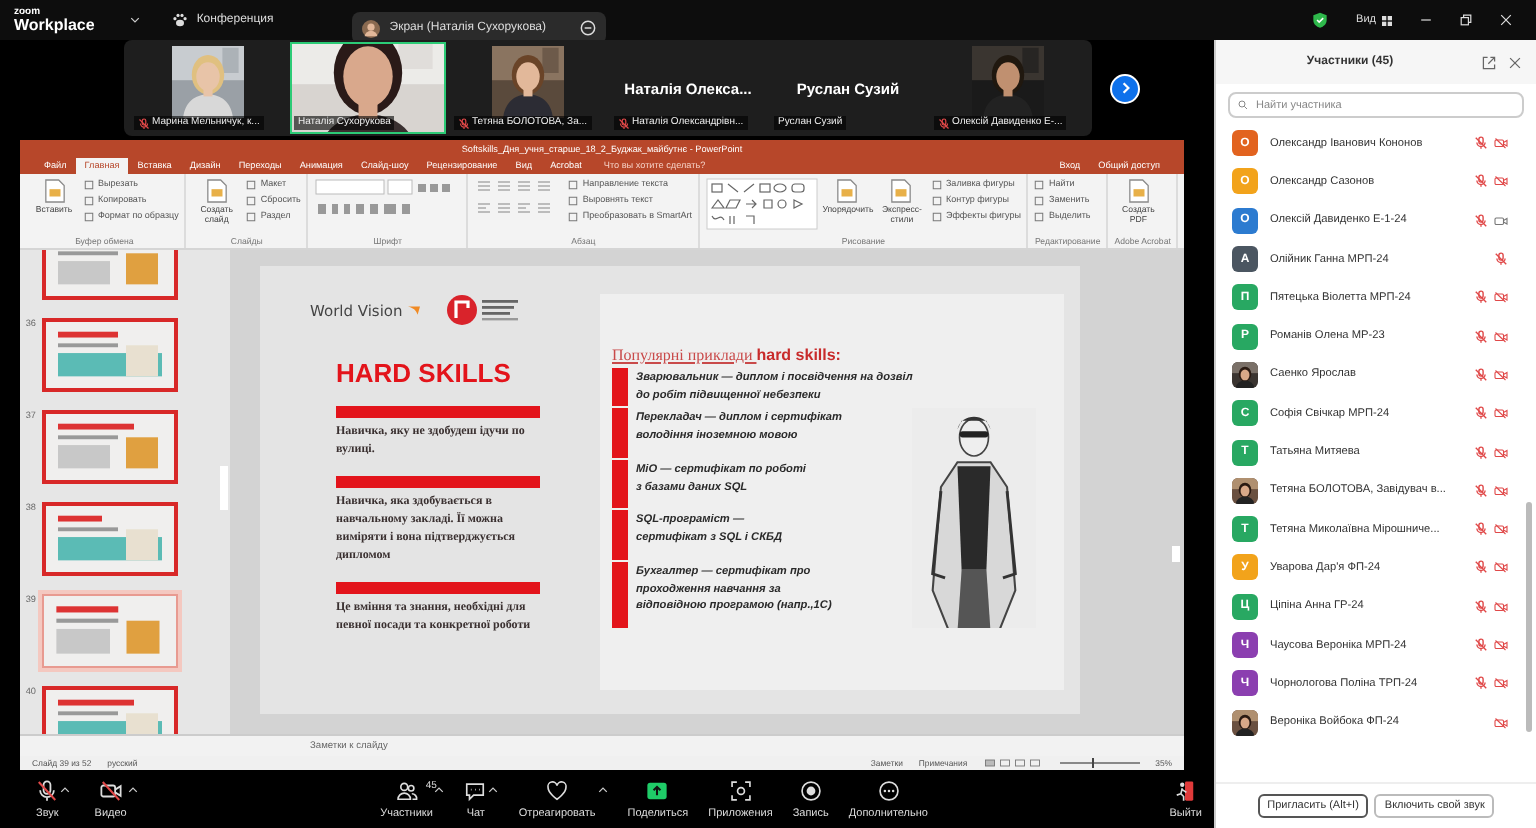 This screenshot has height=828, width=1536. What do you see at coordinates (761, 204) in the screenshot?
I see `shapes-gallery-drawing` at bounding box center [761, 204].